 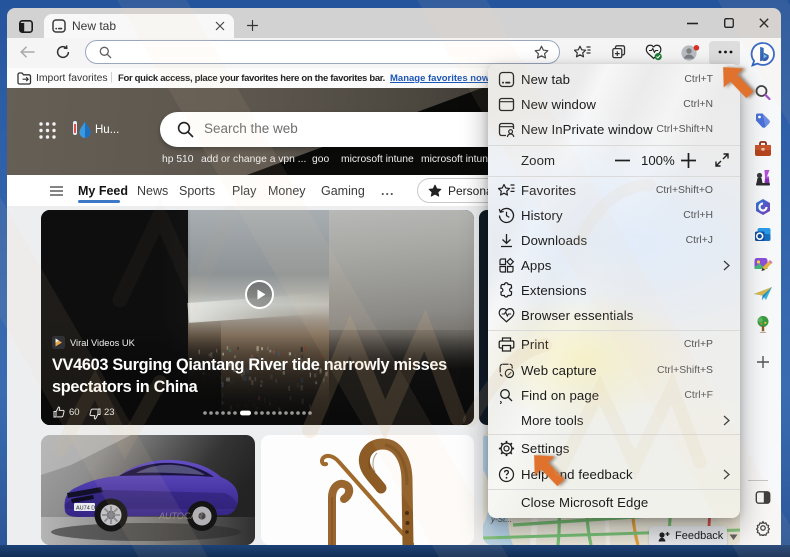 What do you see at coordinates (180, 516) in the screenshot?
I see `svg-text: AUTOCAR` at bounding box center [180, 516].